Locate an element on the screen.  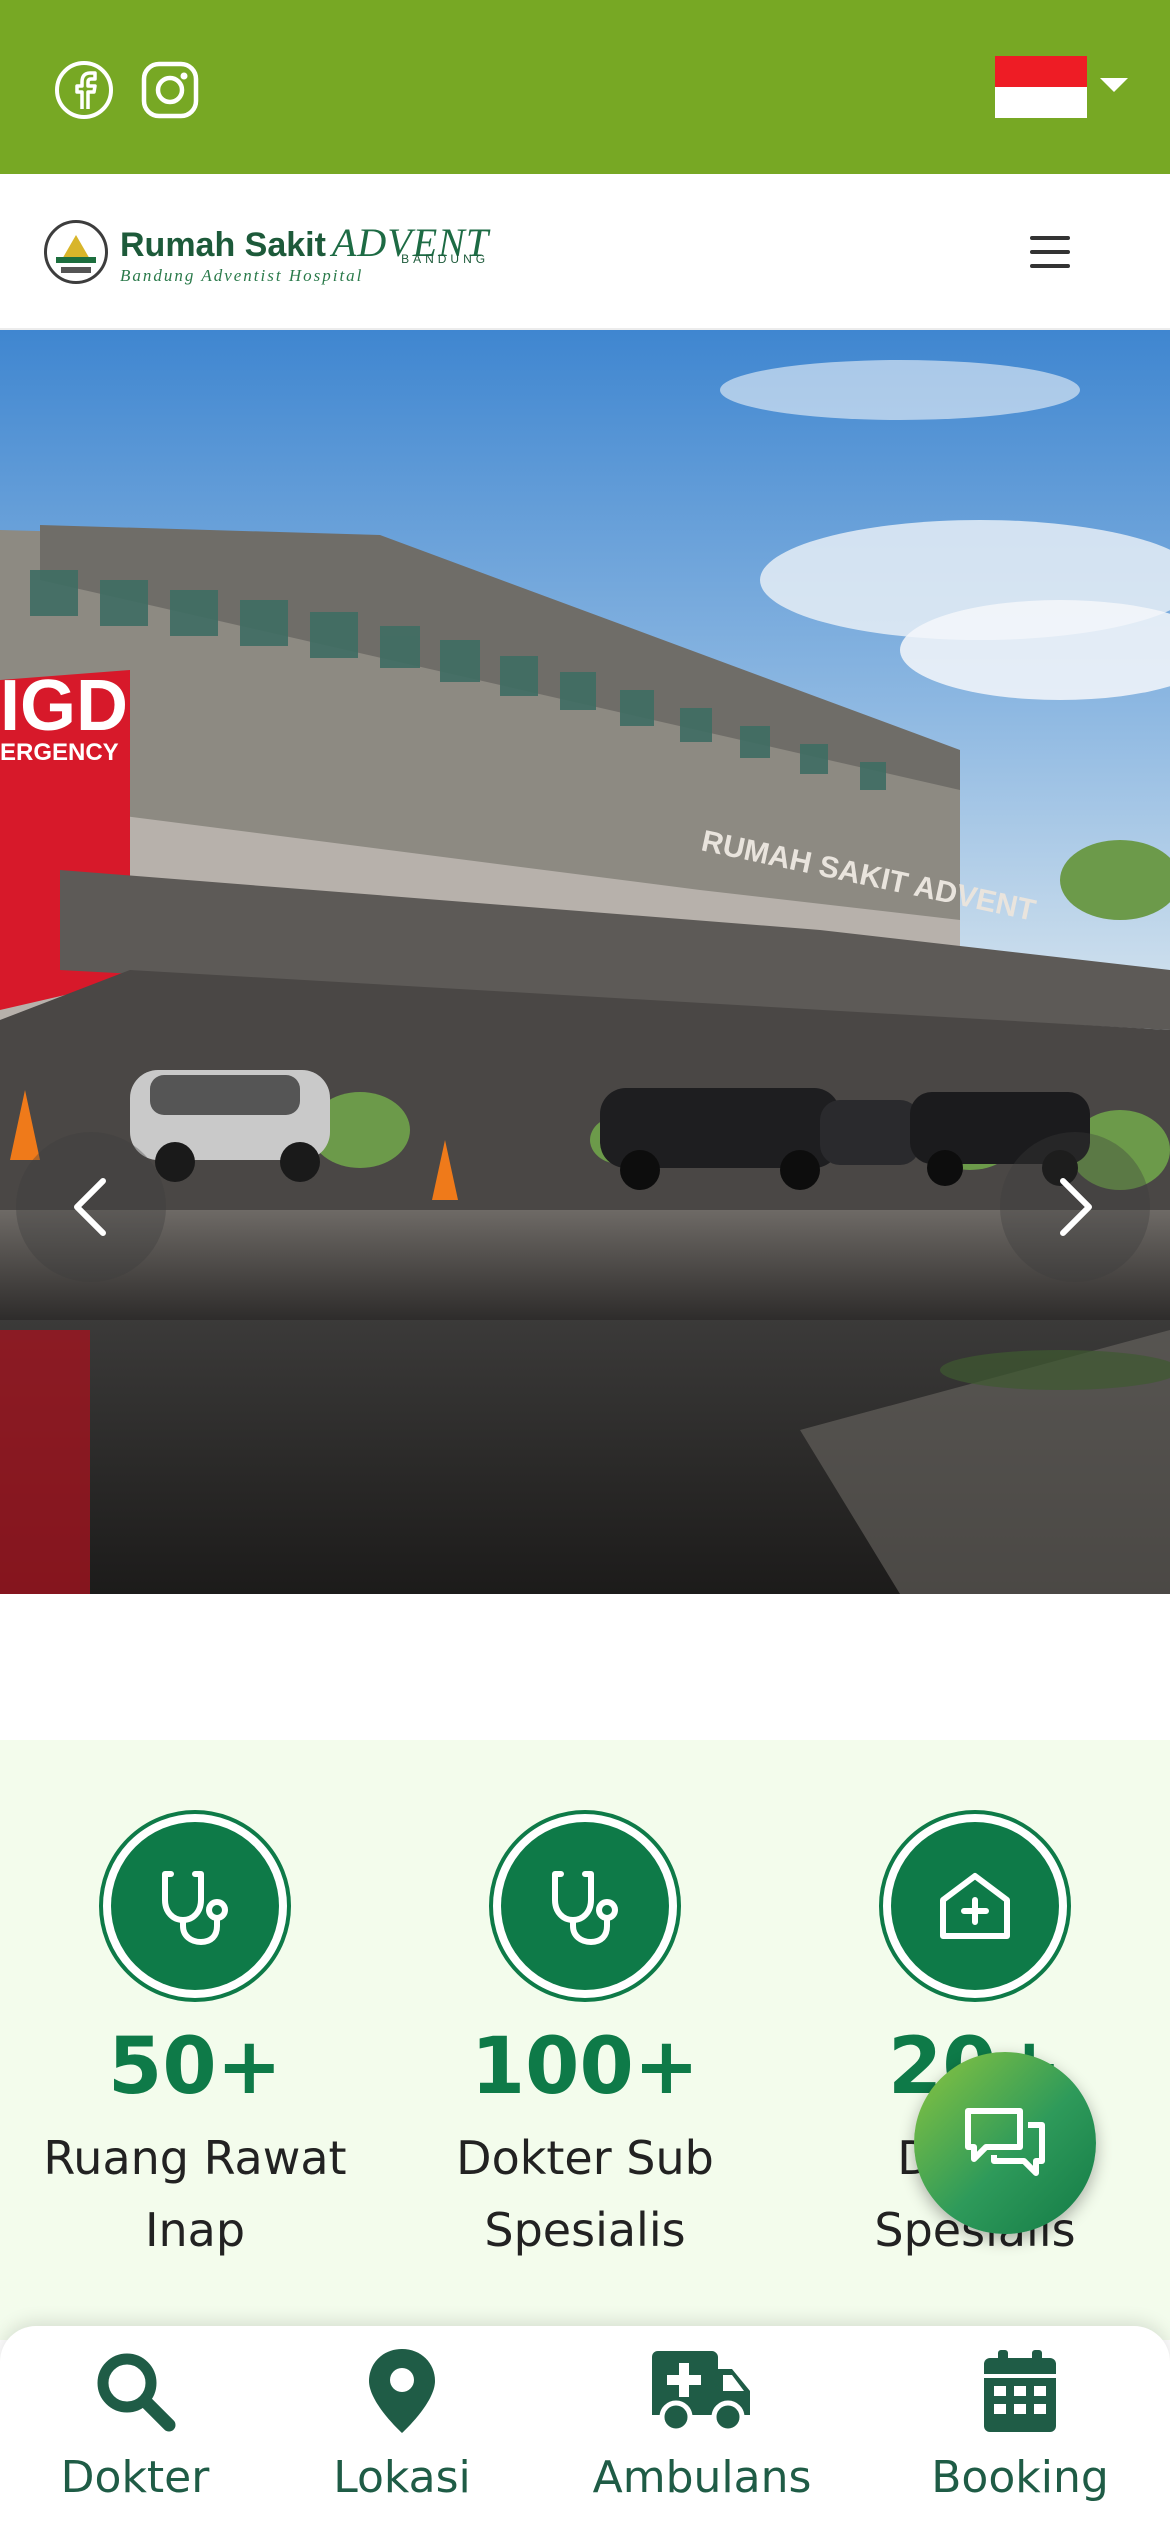
chat-button is located at coordinates (1005, 2143).